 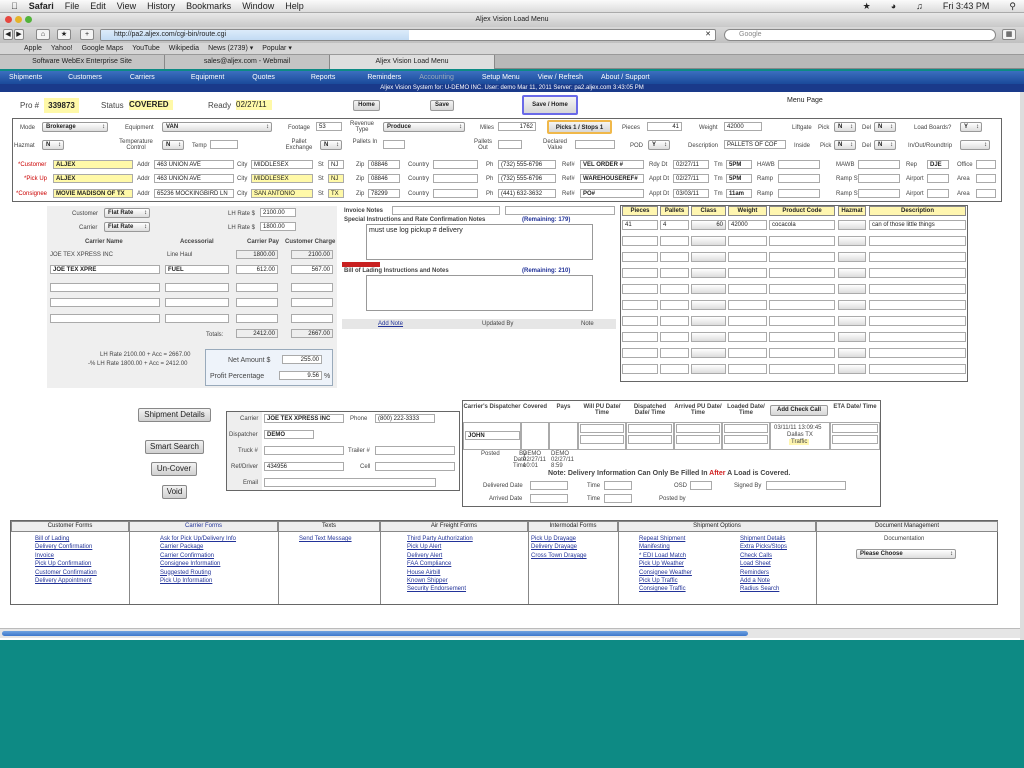 What do you see at coordinates (52, 539) in the screenshot?
I see `form-link-customer-0: Bill of Lading` at bounding box center [52, 539].